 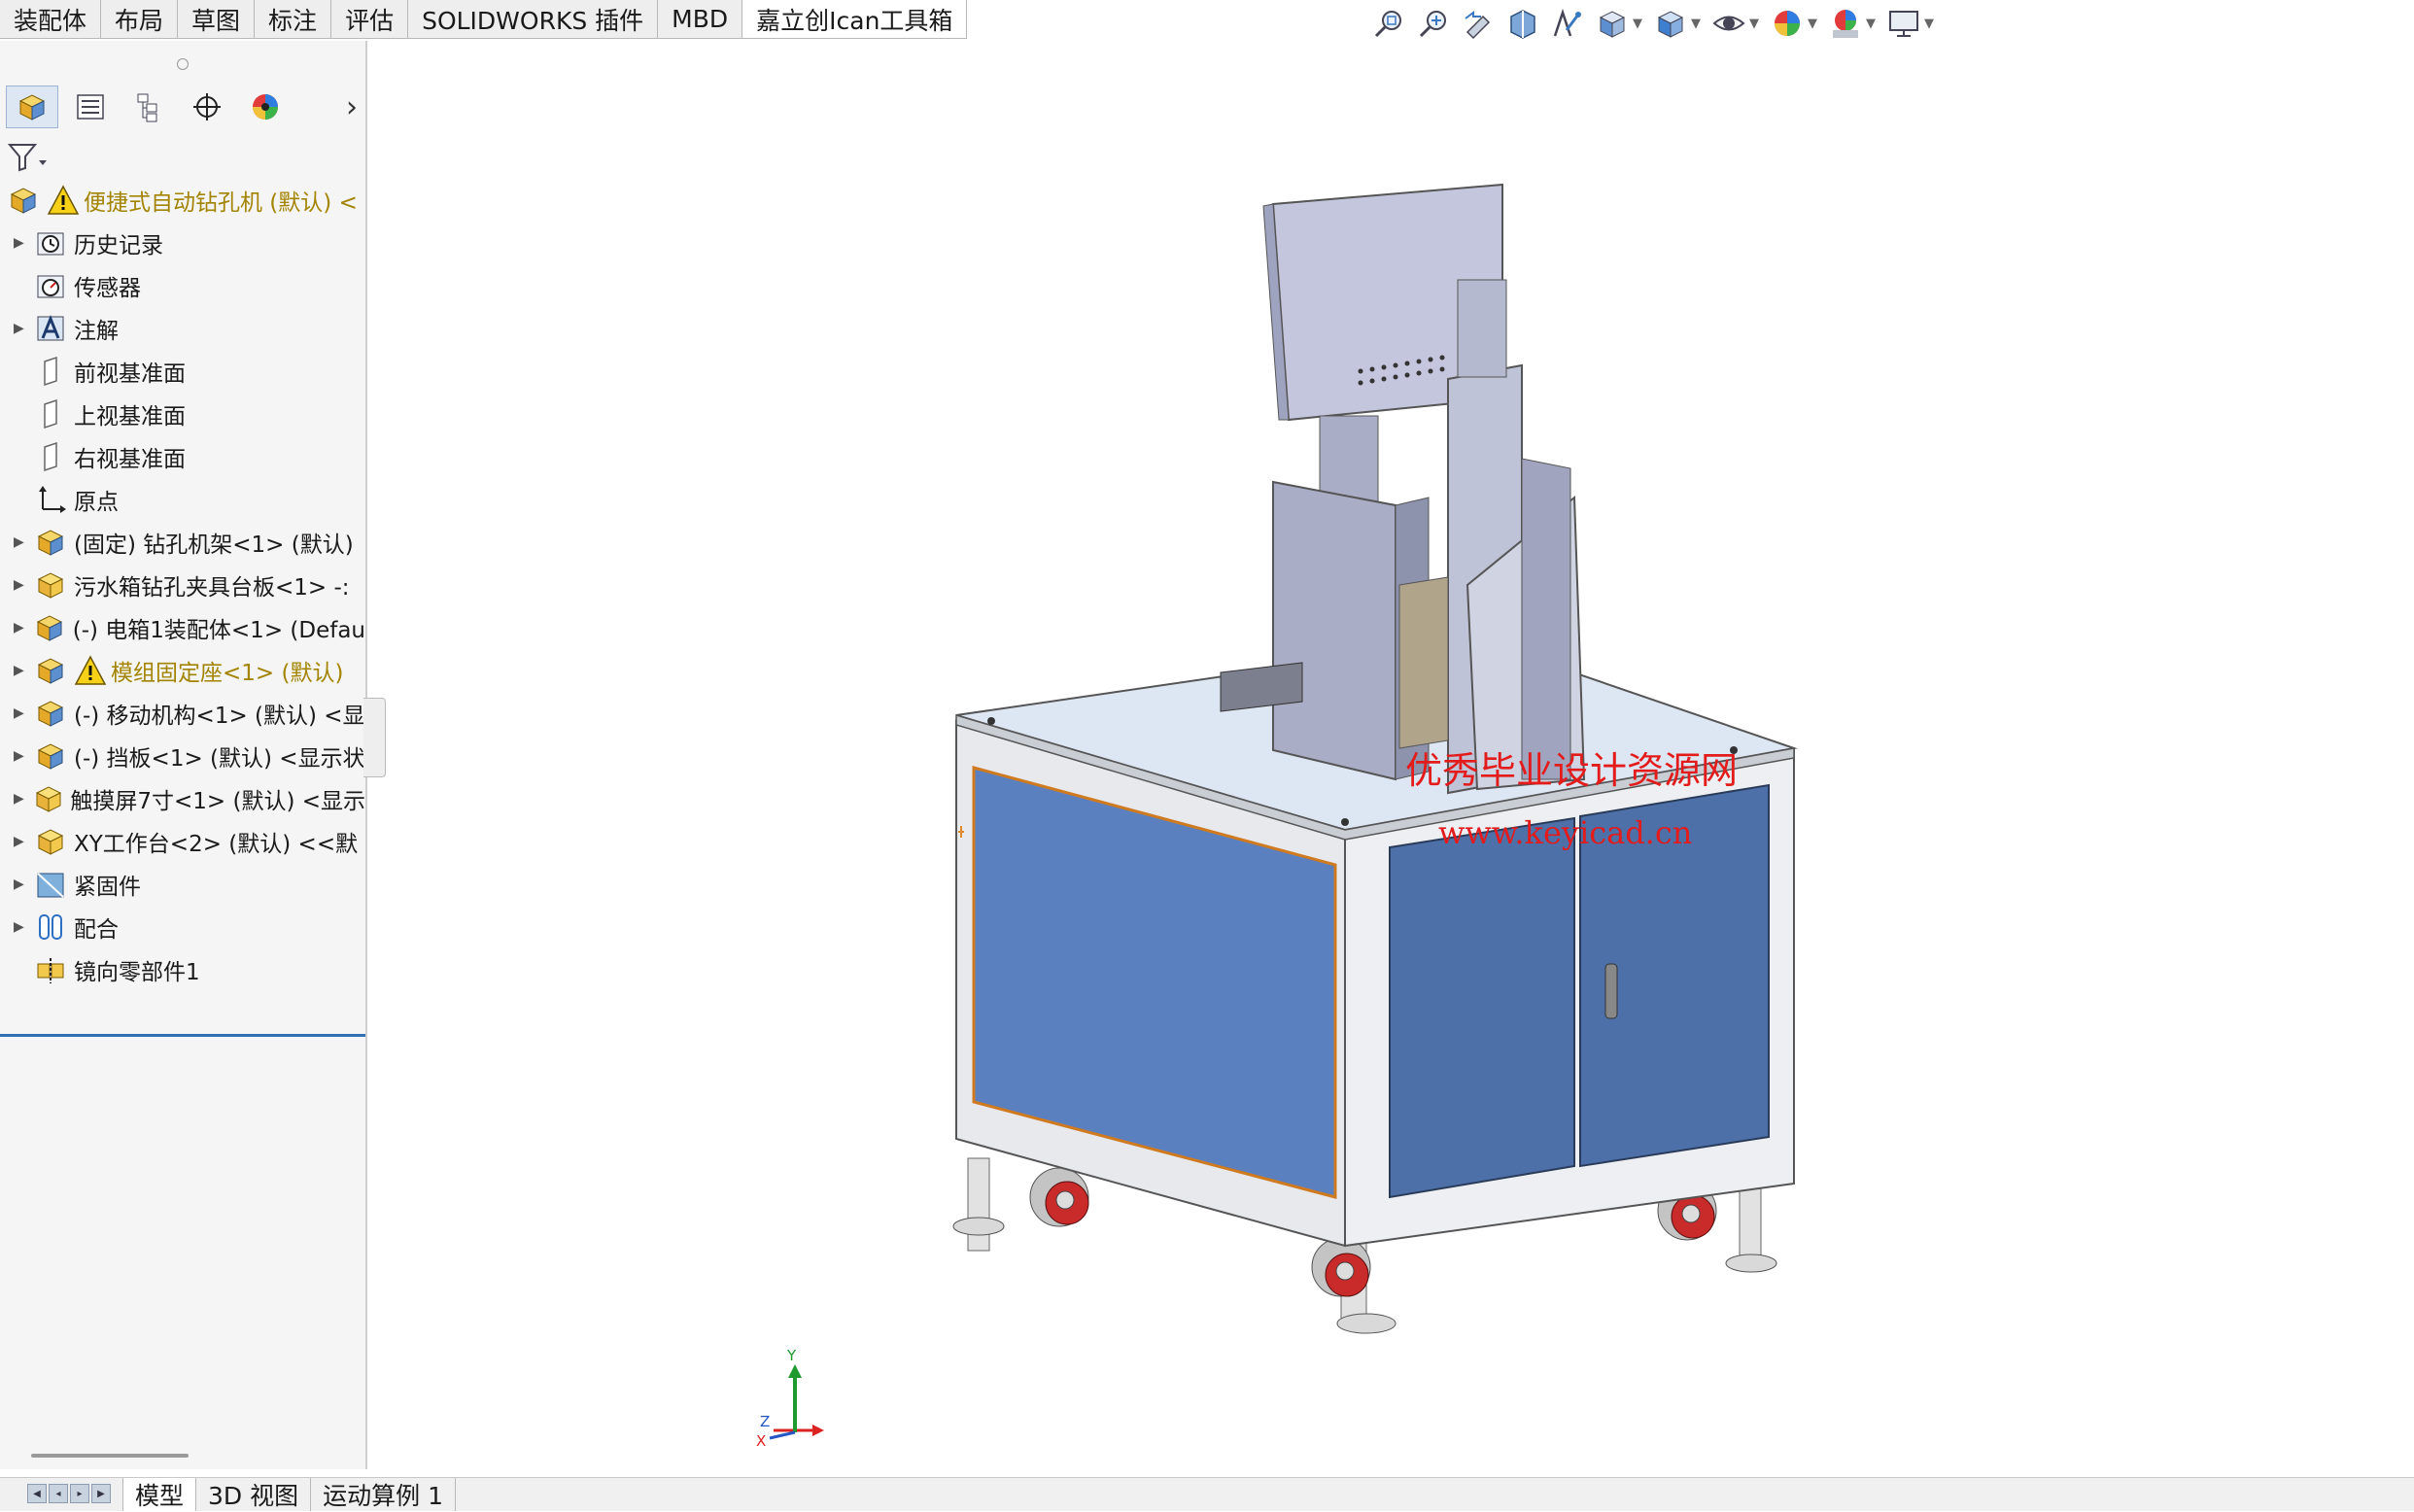 What do you see at coordinates (182, 328) in the screenshot?
I see `tree-item-annotations: ▶ 注解` at bounding box center [182, 328].